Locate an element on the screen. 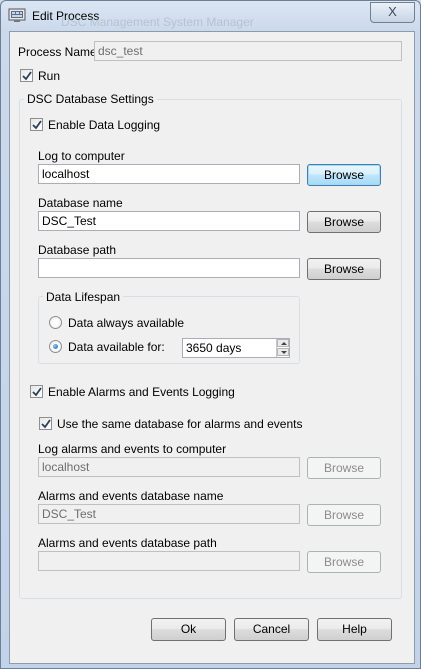 Image resolution: width=421 pixels, height=669 pixels. close-button: X is located at coordinates (392, 12).